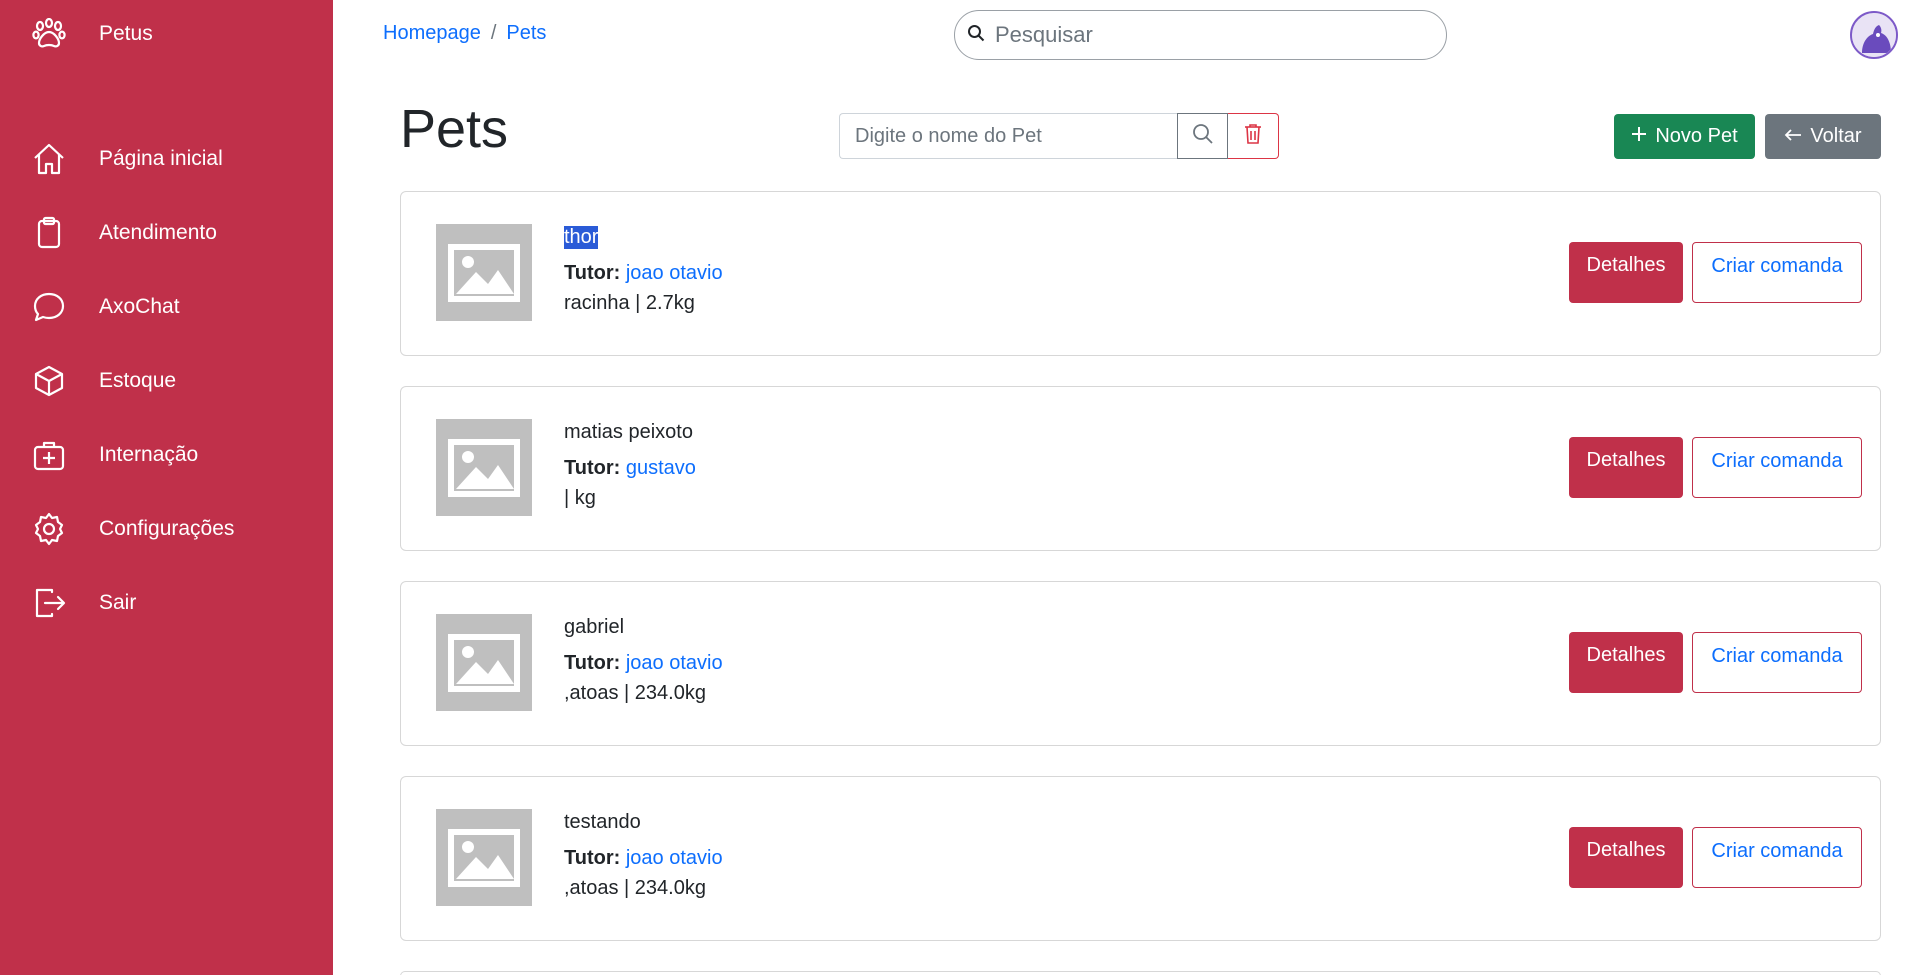 The height and width of the screenshot is (975, 1909). What do you see at coordinates (1639, 136) in the screenshot?
I see `plus-icon` at bounding box center [1639, 136].